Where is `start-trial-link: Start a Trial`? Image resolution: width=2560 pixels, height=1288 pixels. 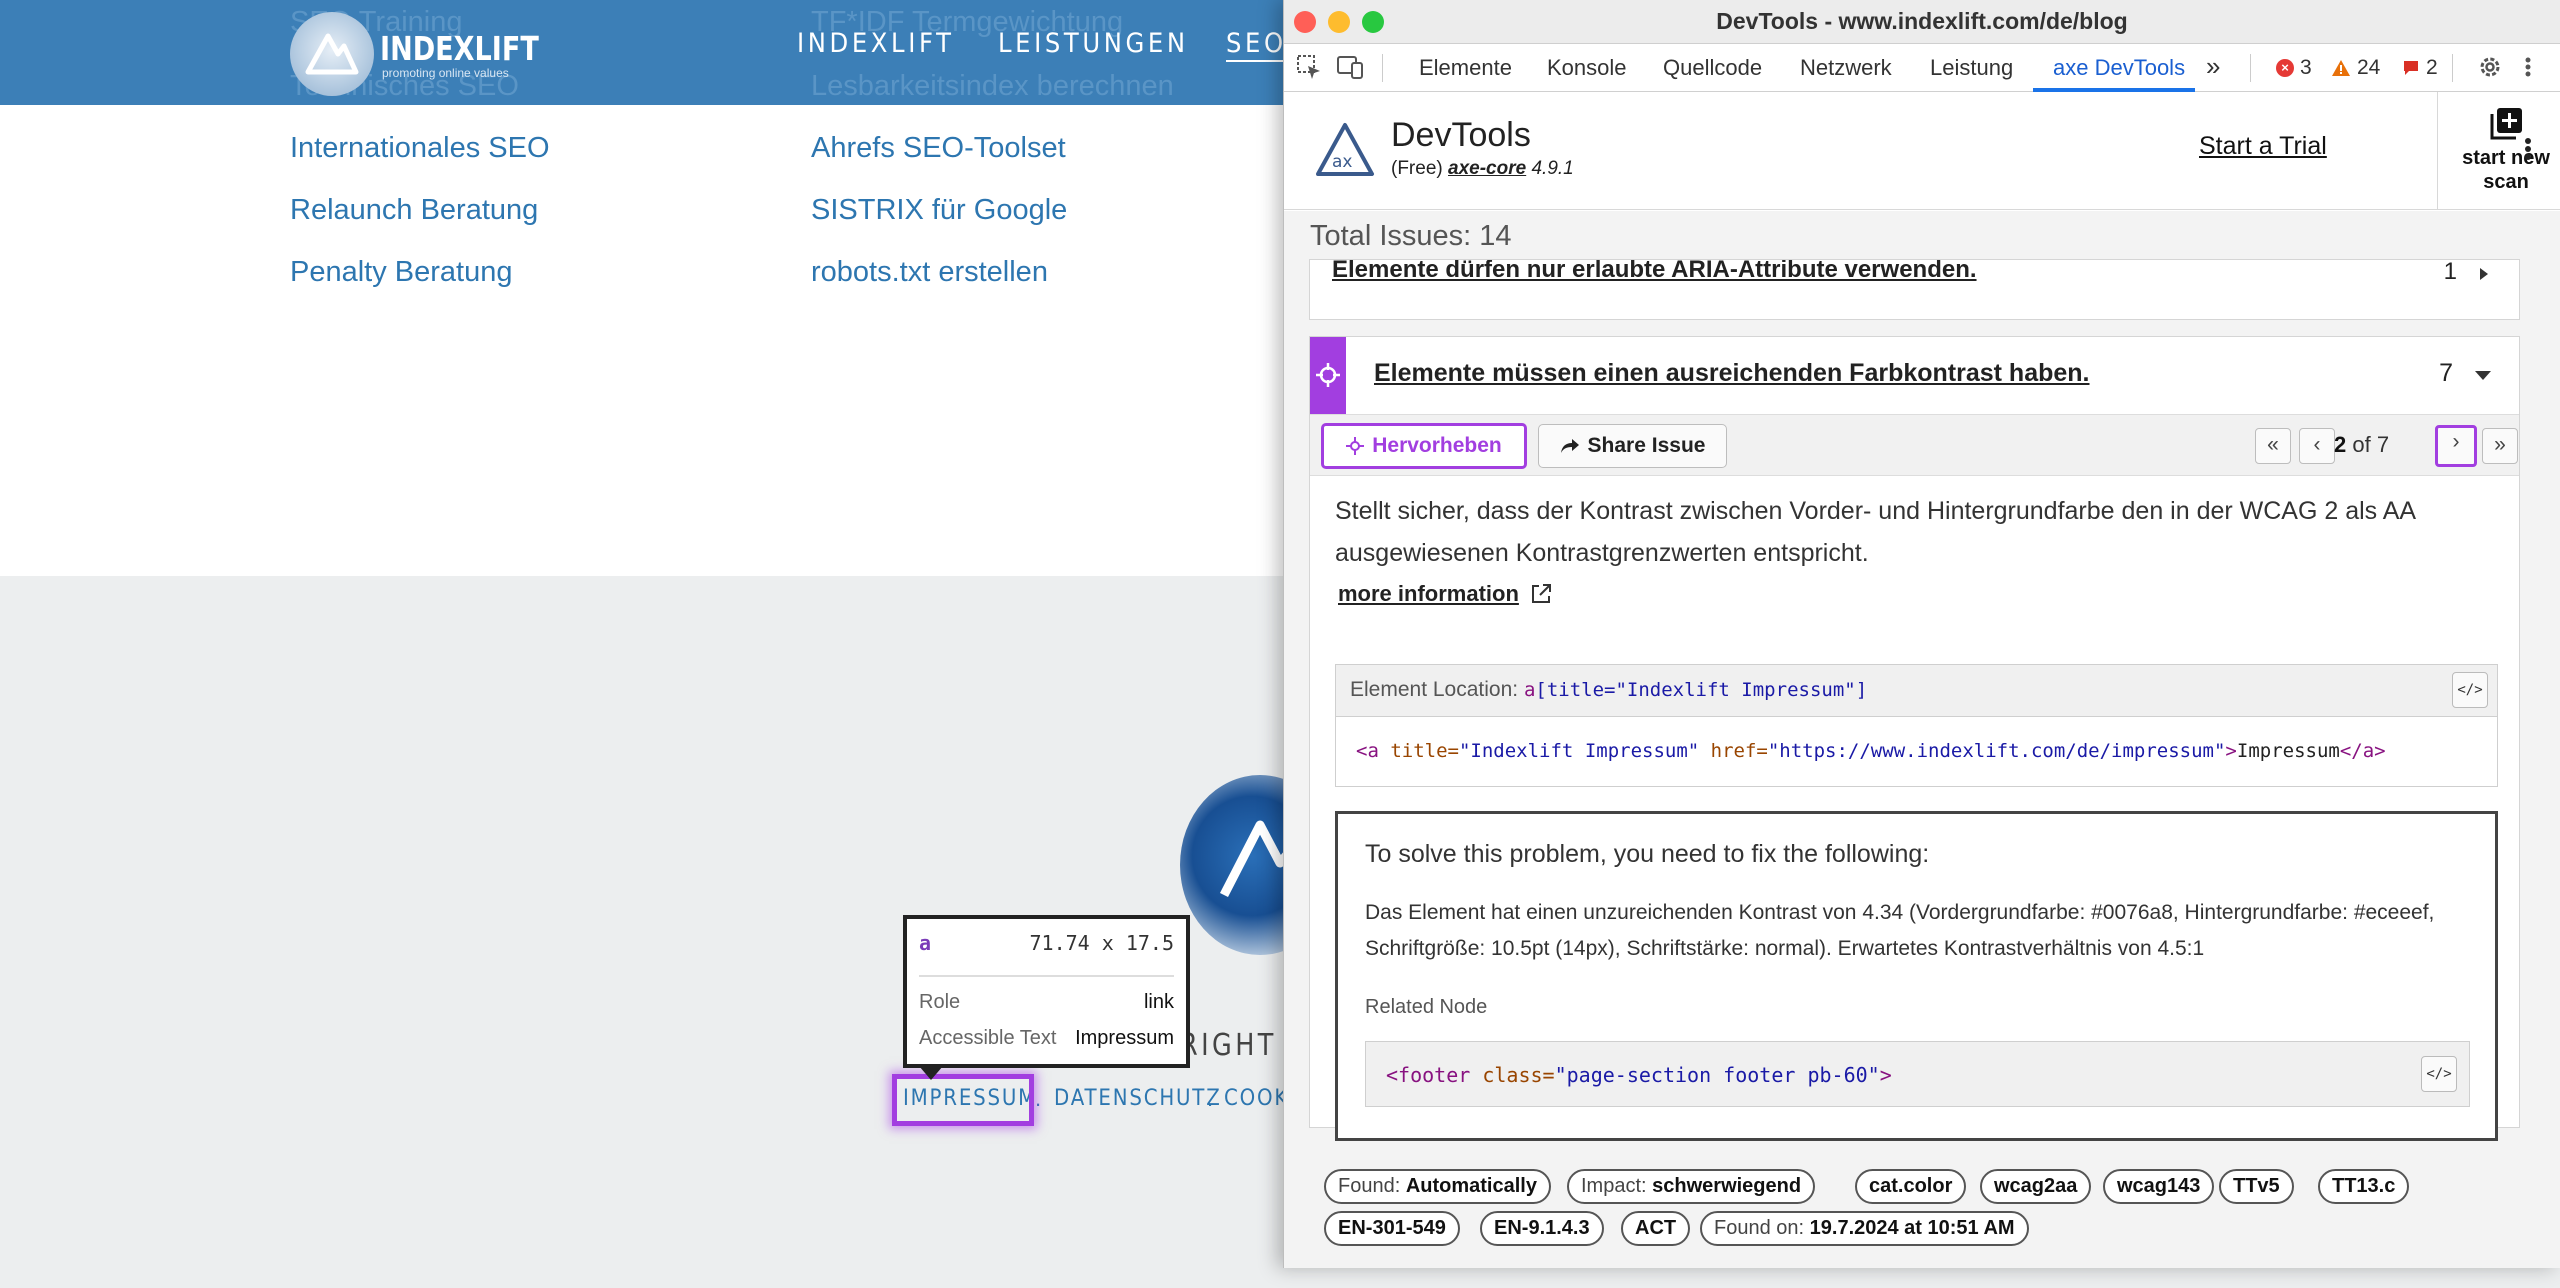
start-trial-link: Start a Trial is located at coordinates (2263, 146).